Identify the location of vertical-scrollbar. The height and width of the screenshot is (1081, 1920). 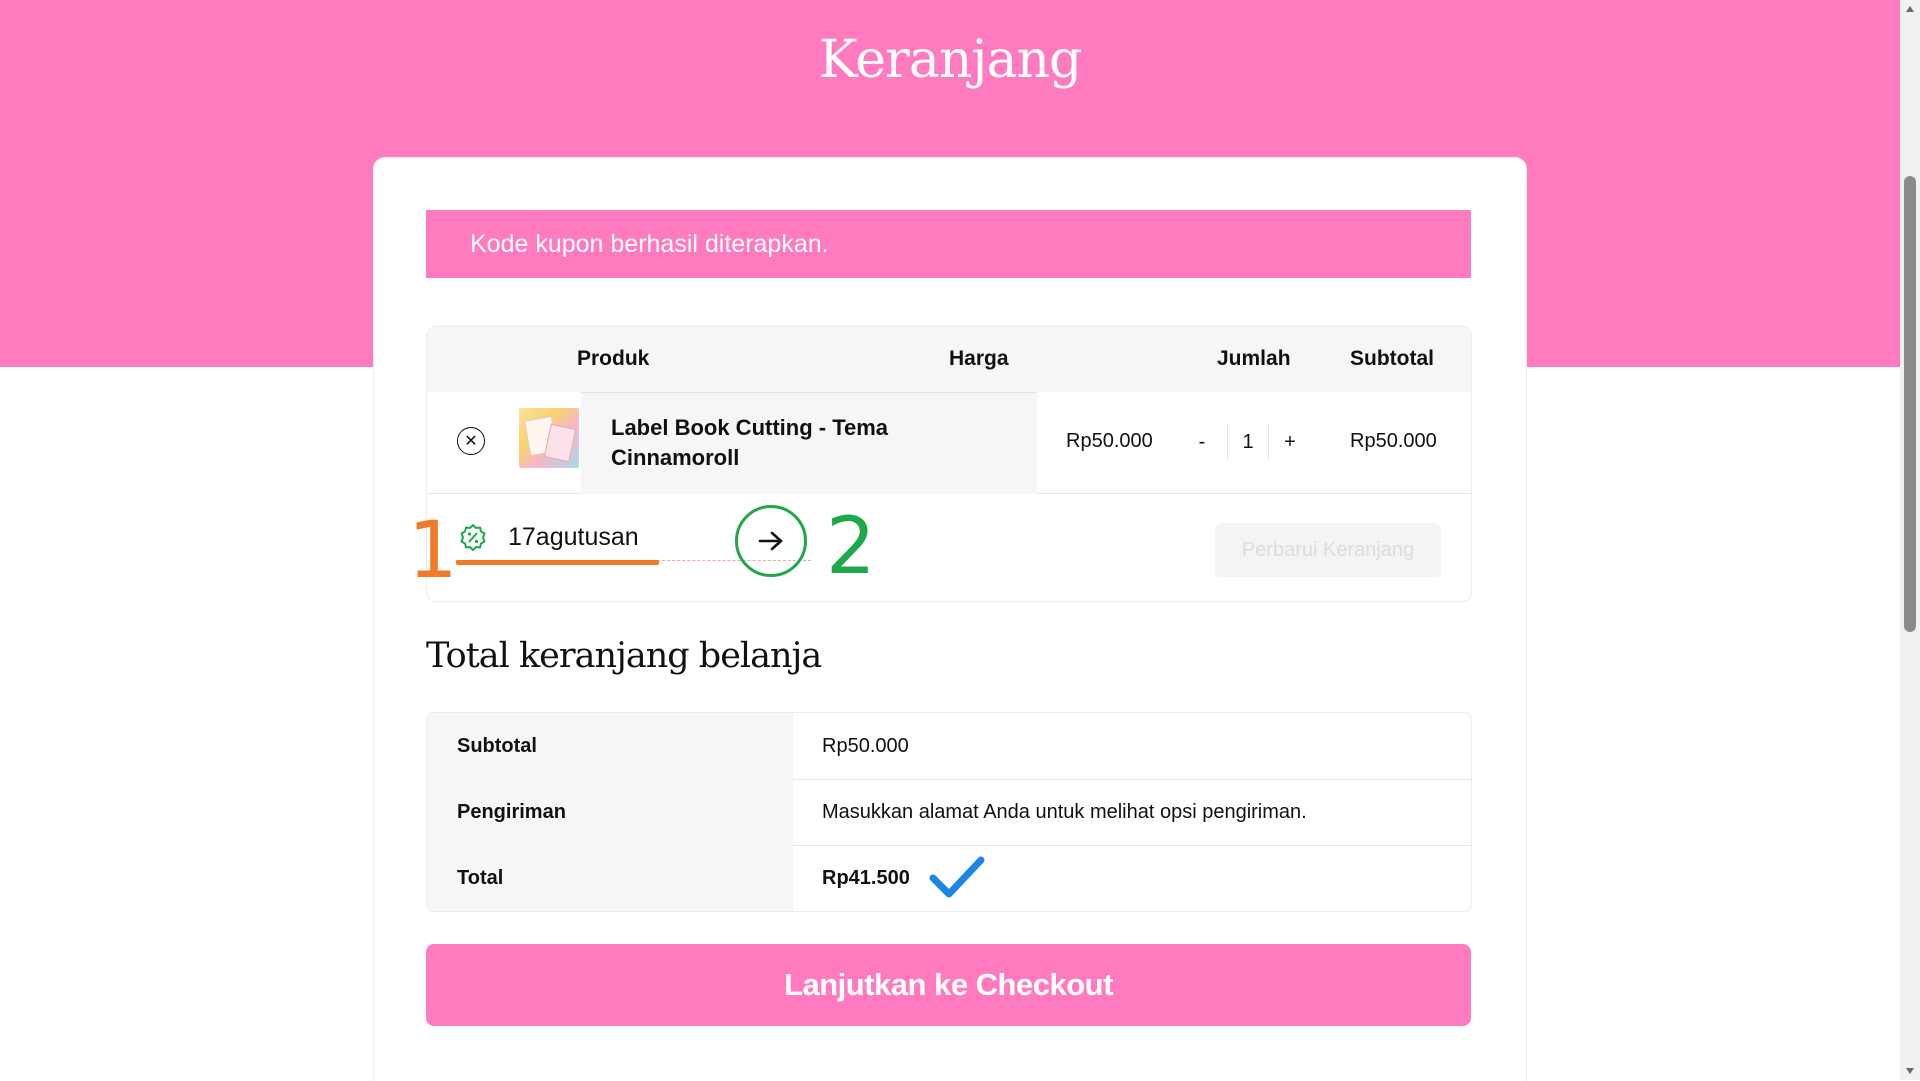
(1910, 540).